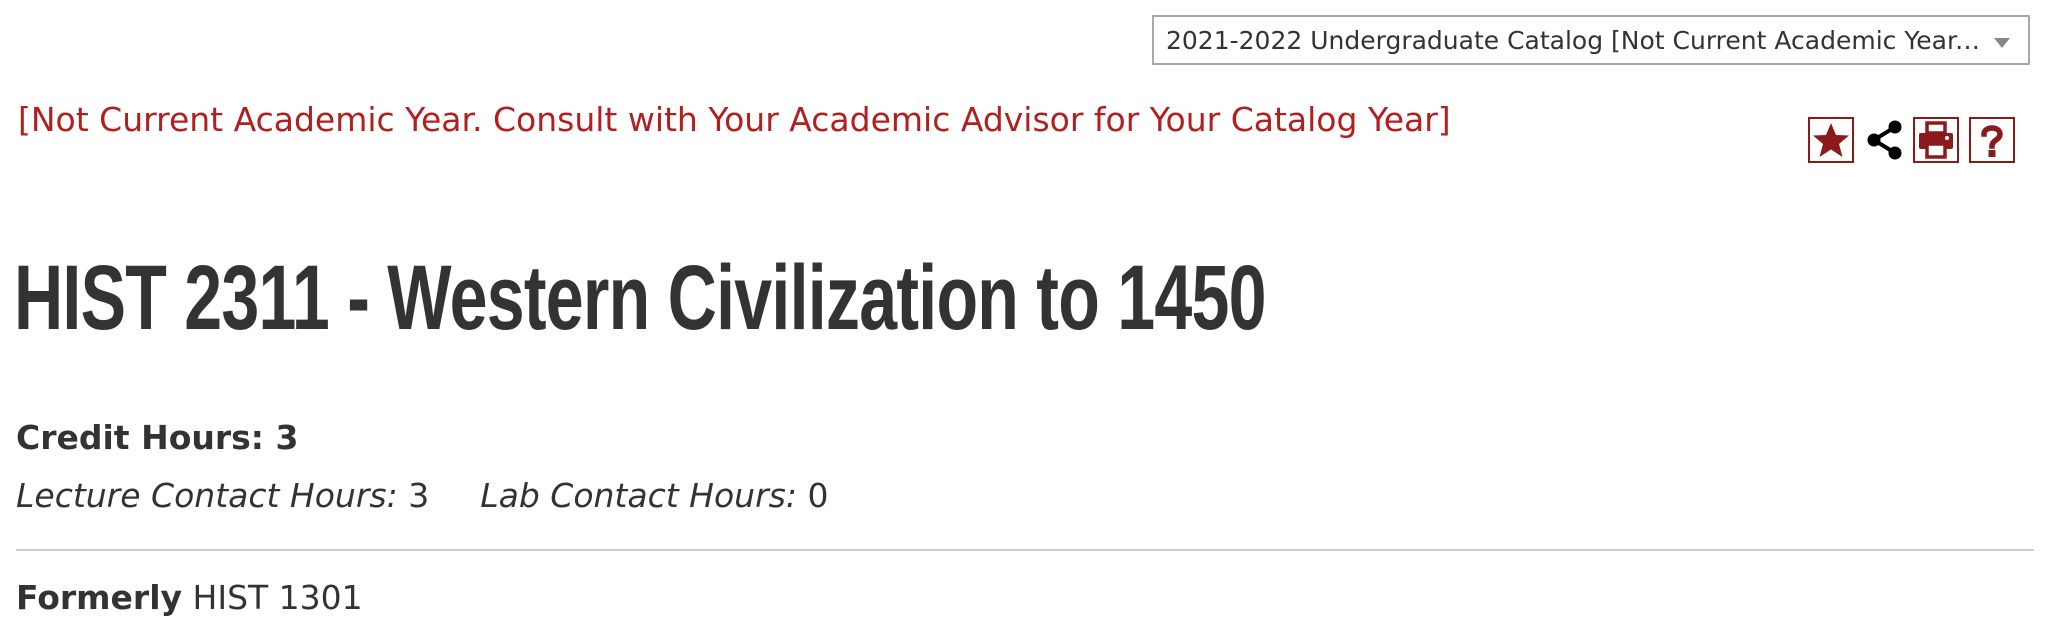 The width and height of the screenshot is (2050, 630). I want to click on lab-hours-value: 0, so click(818, 495).